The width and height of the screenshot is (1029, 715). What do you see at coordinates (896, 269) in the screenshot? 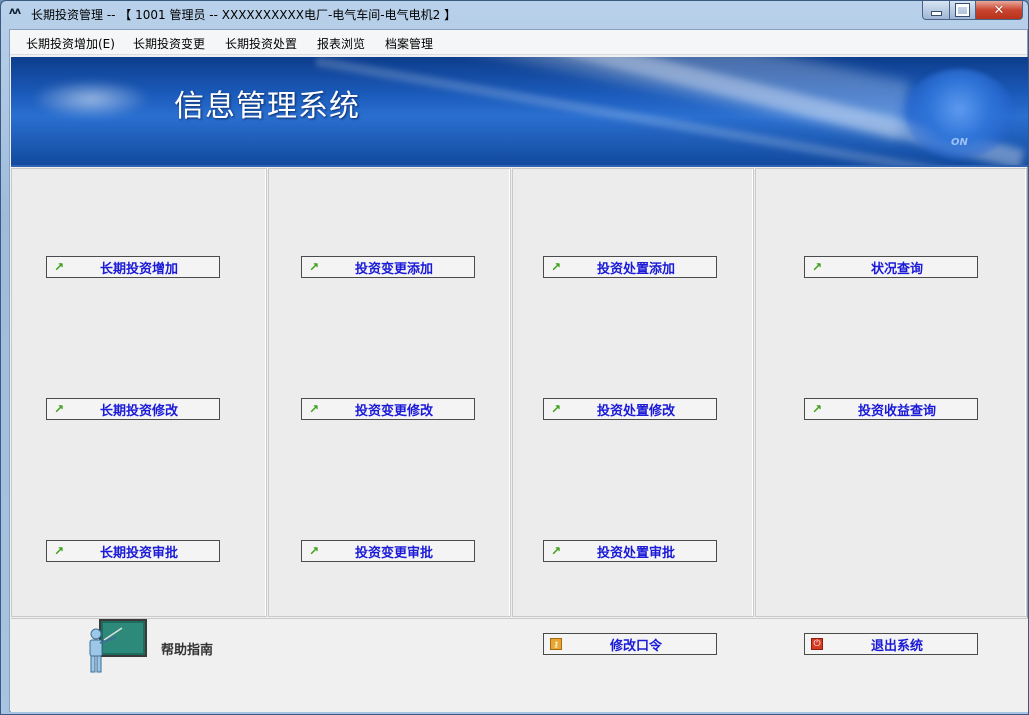
I see `button-label: 状况查询` at bounding box center [896, 269].